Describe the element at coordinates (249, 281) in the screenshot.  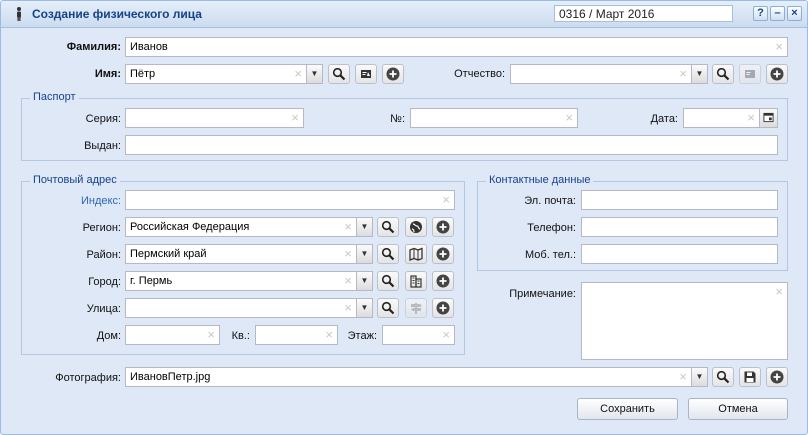
I see `city-input: г. Пермь × ▼` at that location.